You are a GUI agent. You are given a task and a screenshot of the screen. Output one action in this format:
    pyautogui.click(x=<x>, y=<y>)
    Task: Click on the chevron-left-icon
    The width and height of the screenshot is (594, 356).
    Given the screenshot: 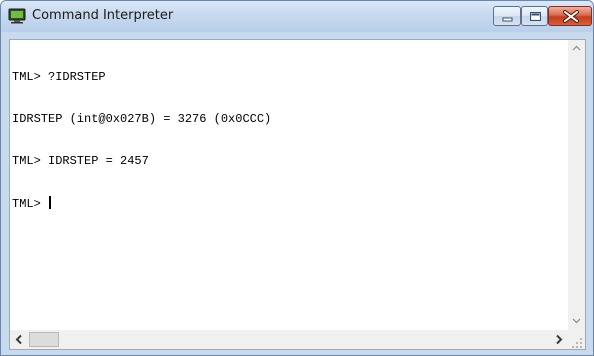 What is the action you would take?
    pyautogui.click(x=18, y=339)
    